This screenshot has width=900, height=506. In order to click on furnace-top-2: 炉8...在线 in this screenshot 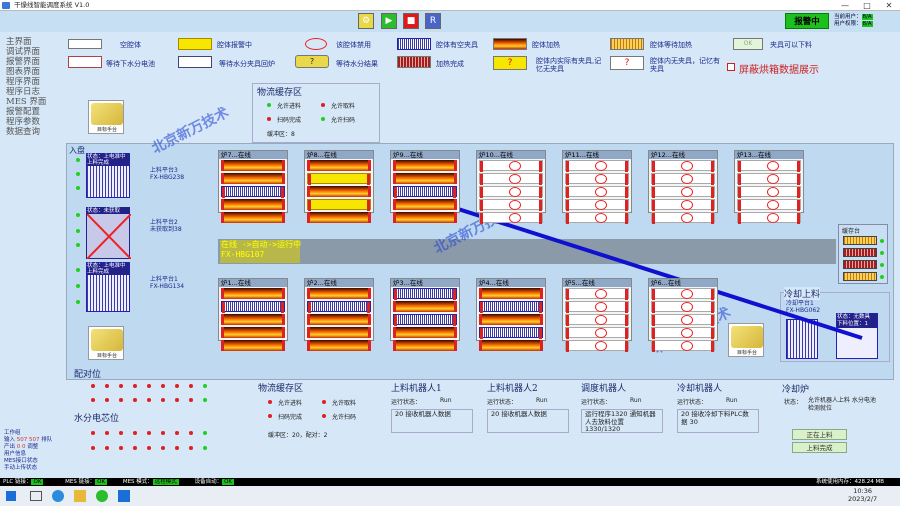, I will do `click(339, 186)`.